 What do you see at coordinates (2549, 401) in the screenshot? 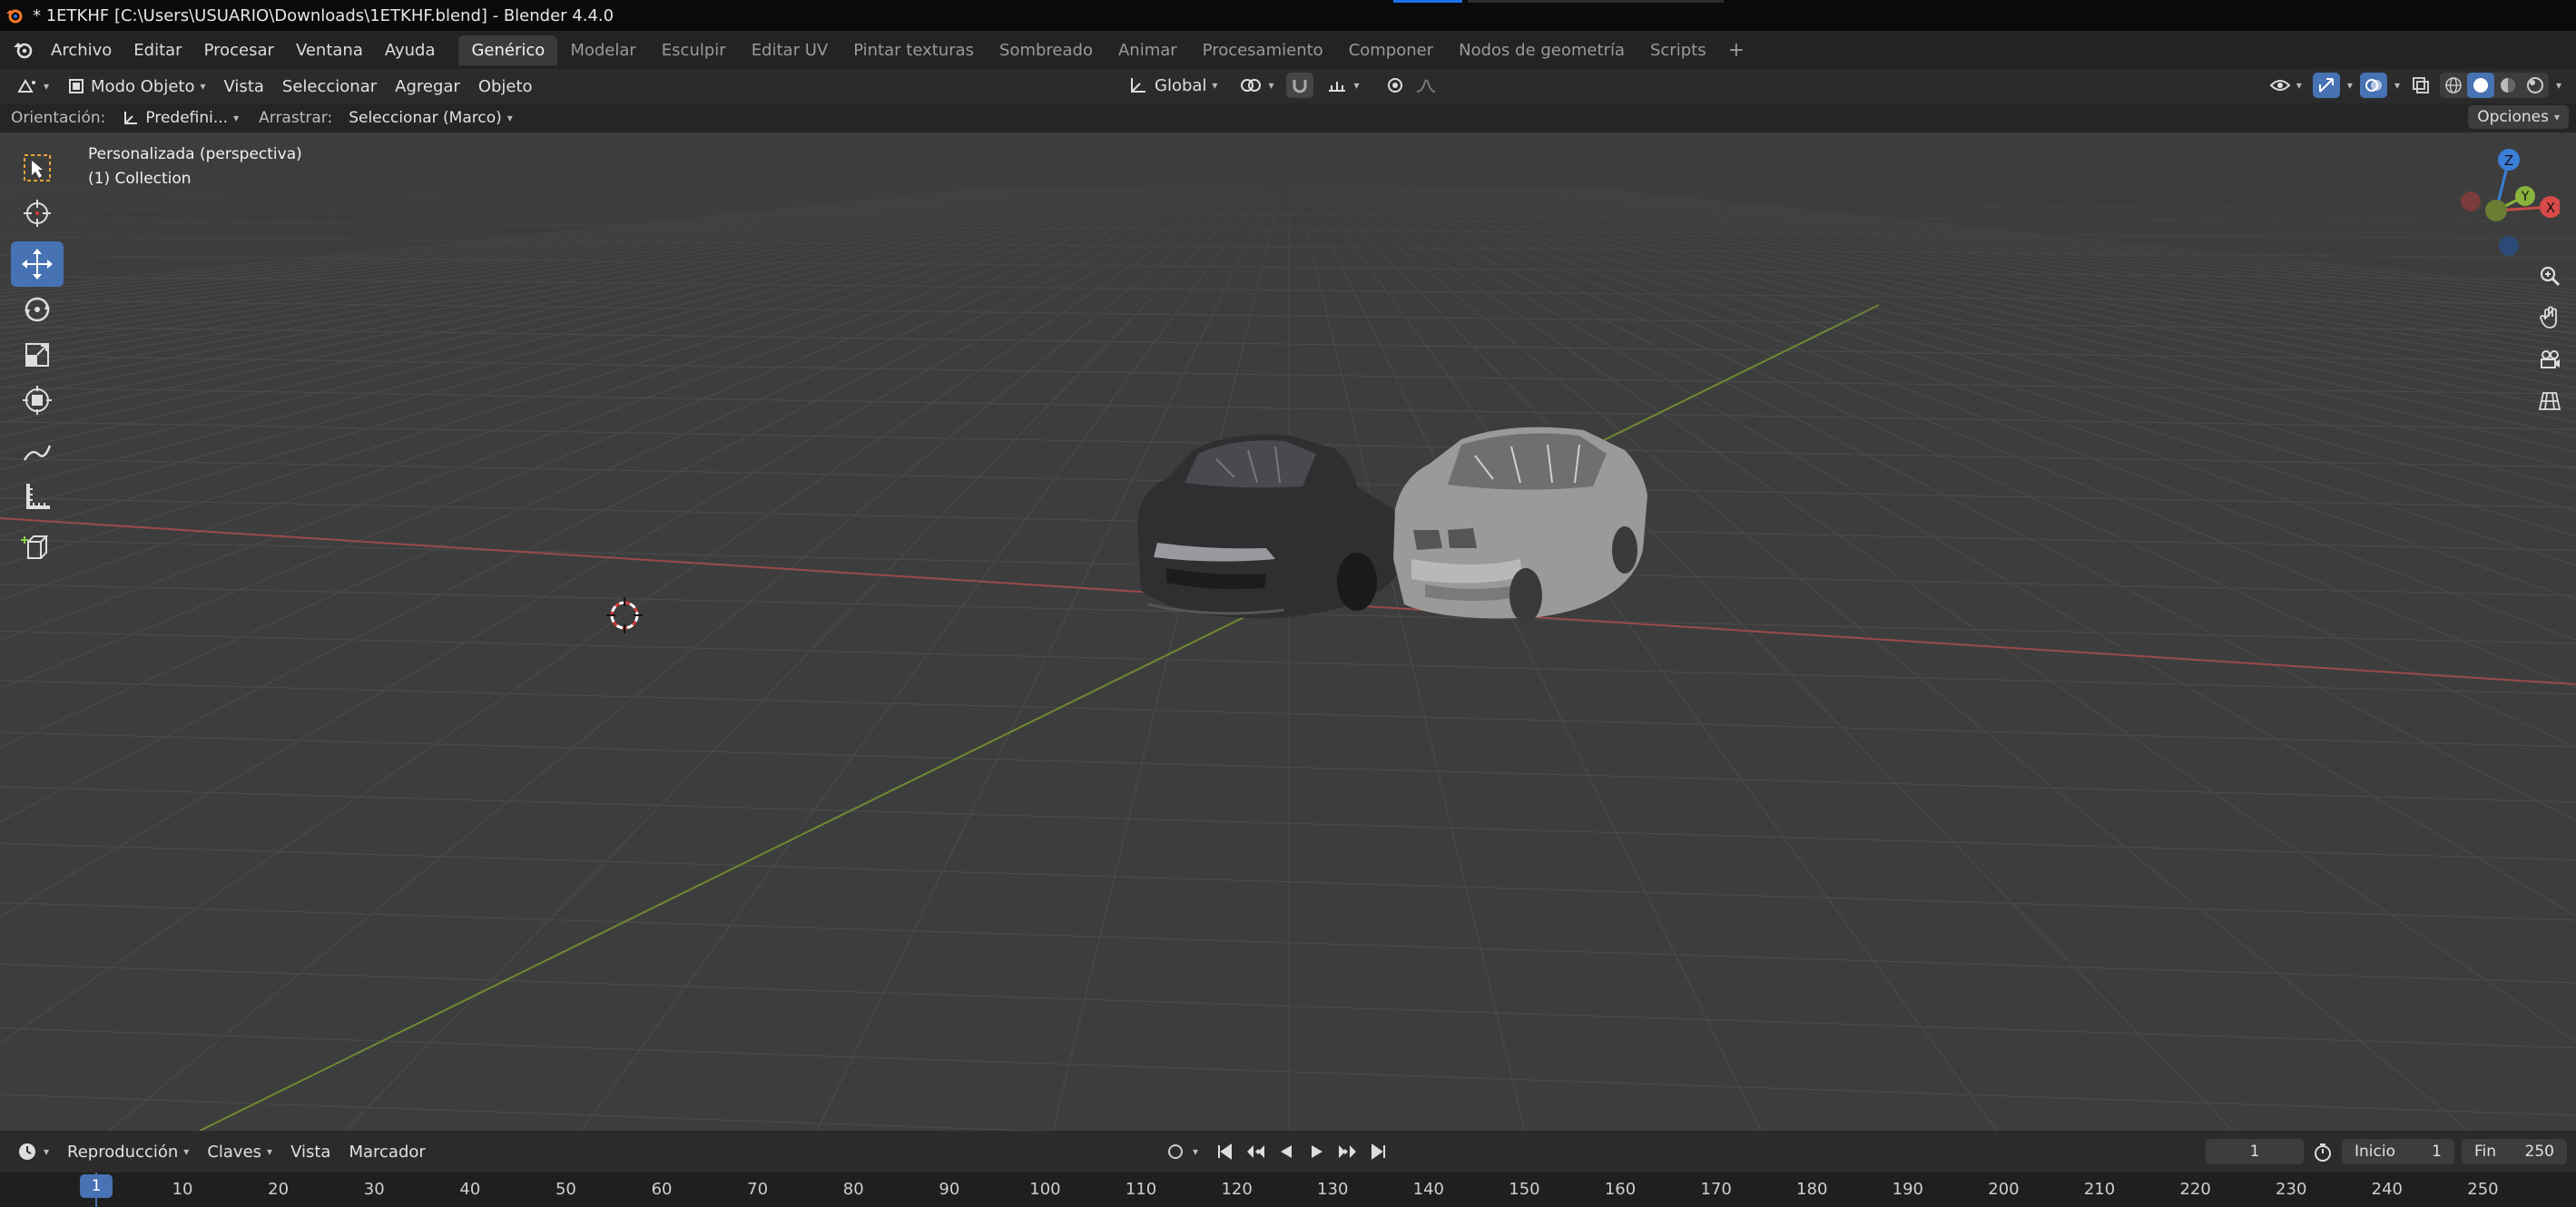
I see `perspective-toggle-button` at bounding box center [2549, 401].